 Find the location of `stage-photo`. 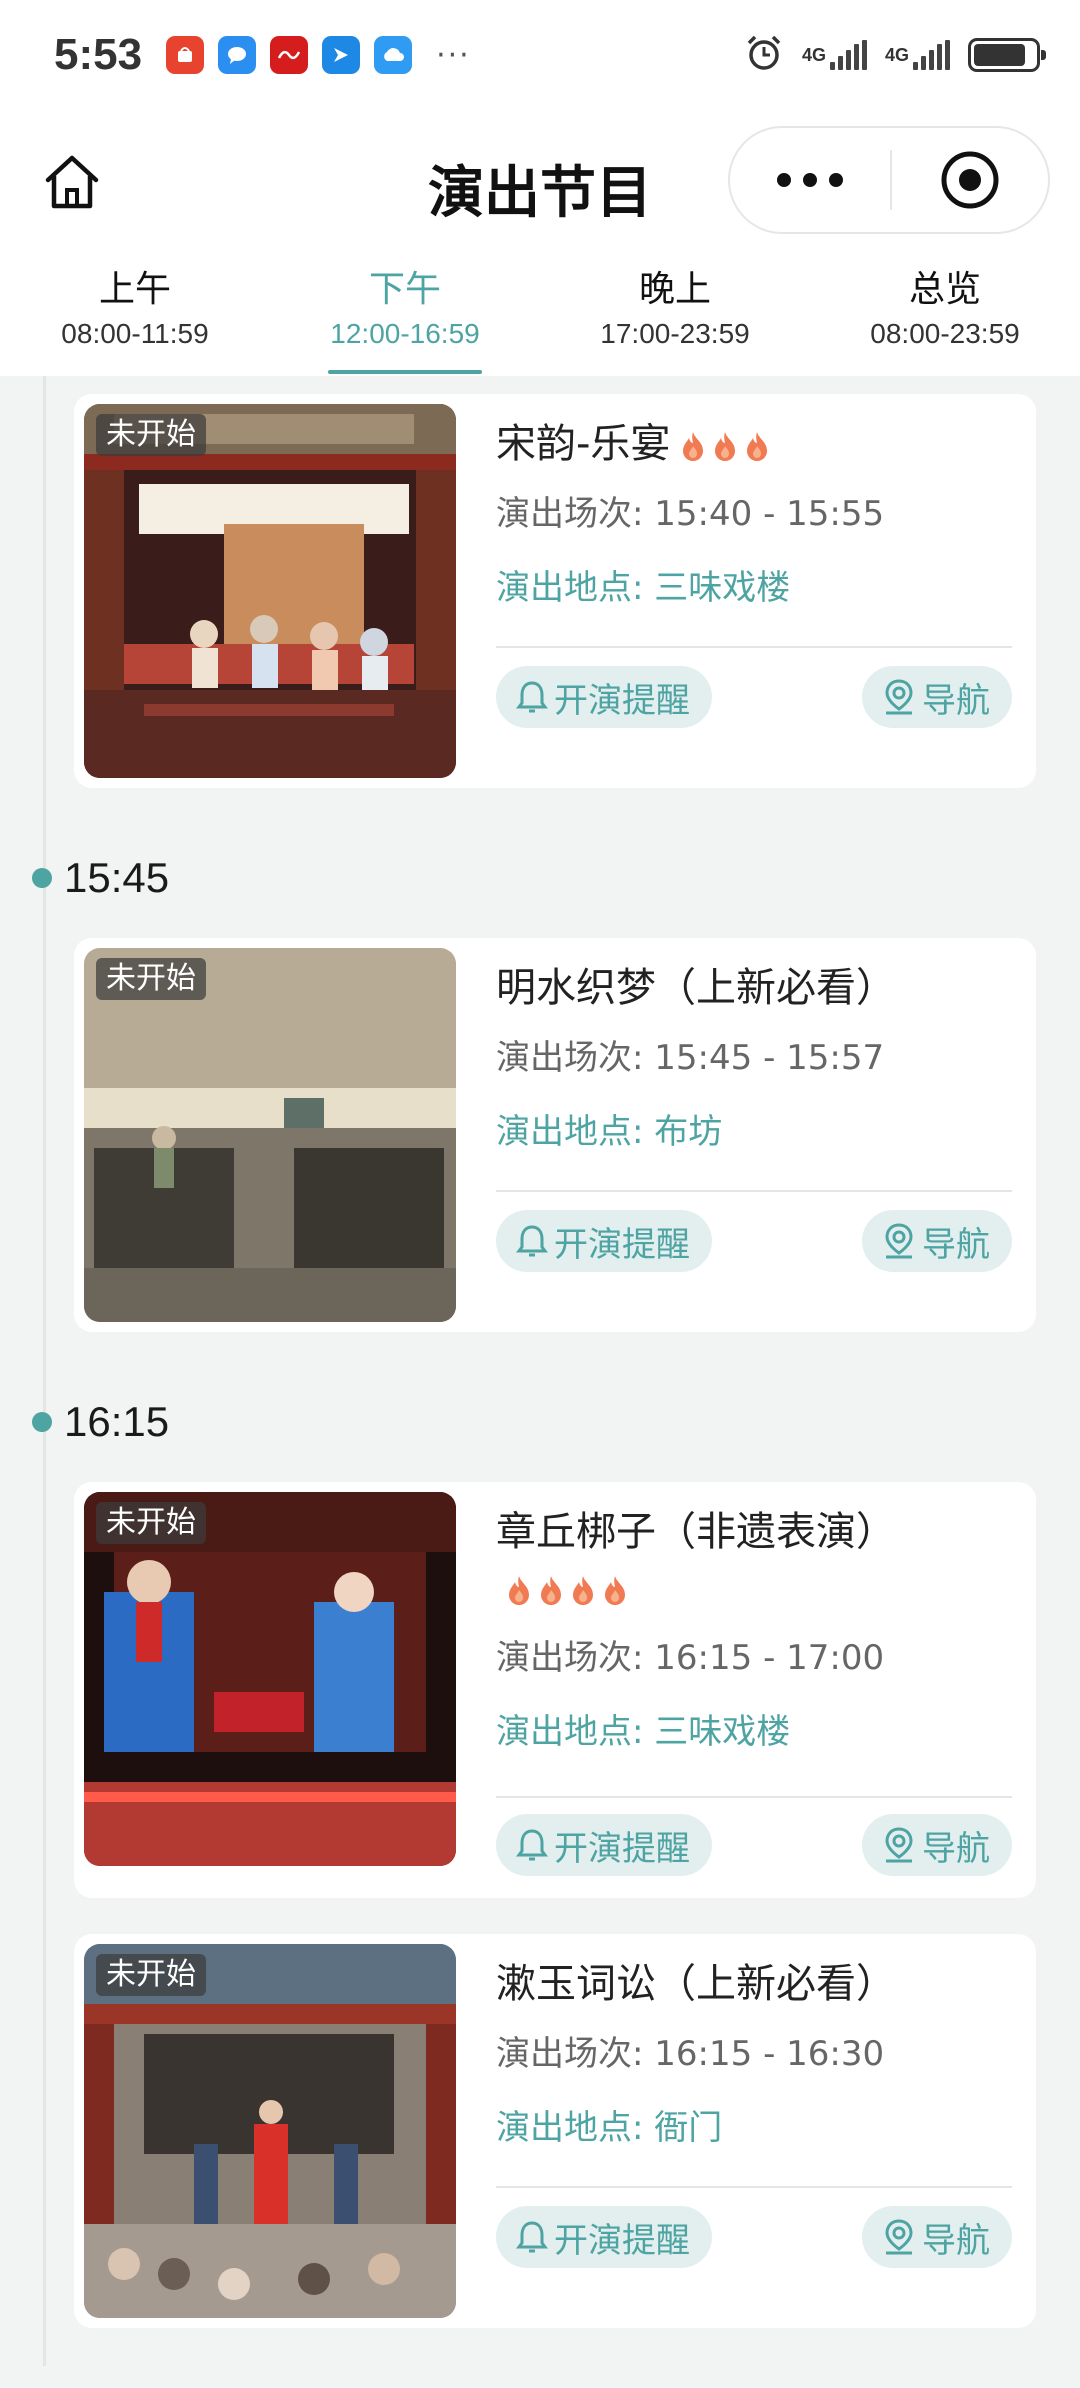

stage-photo is located at coordinates (270, 591).